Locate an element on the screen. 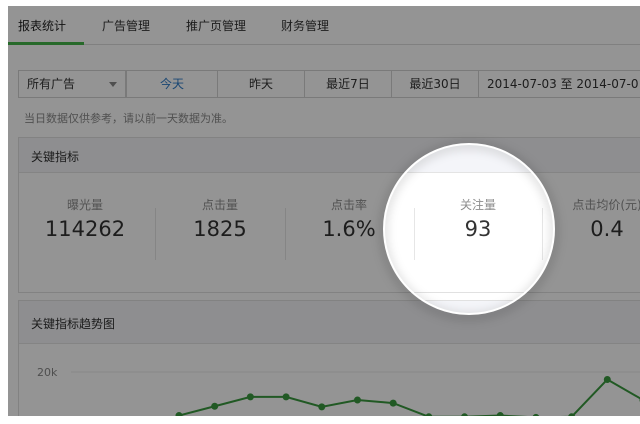 The image size is (640, 424). metric-value: 93 is located at coordinates (478, 229).